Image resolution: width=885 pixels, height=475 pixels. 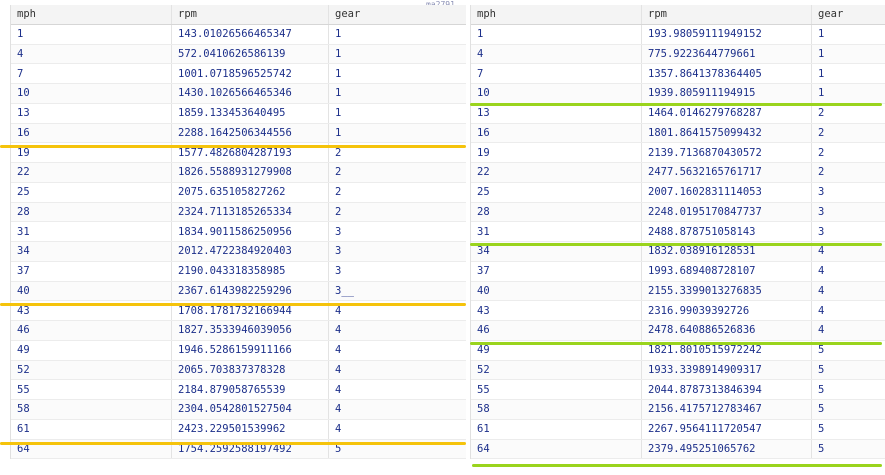 I want to click on cell-rpm: 1826.5588931279908, so click(x=249, y=172).